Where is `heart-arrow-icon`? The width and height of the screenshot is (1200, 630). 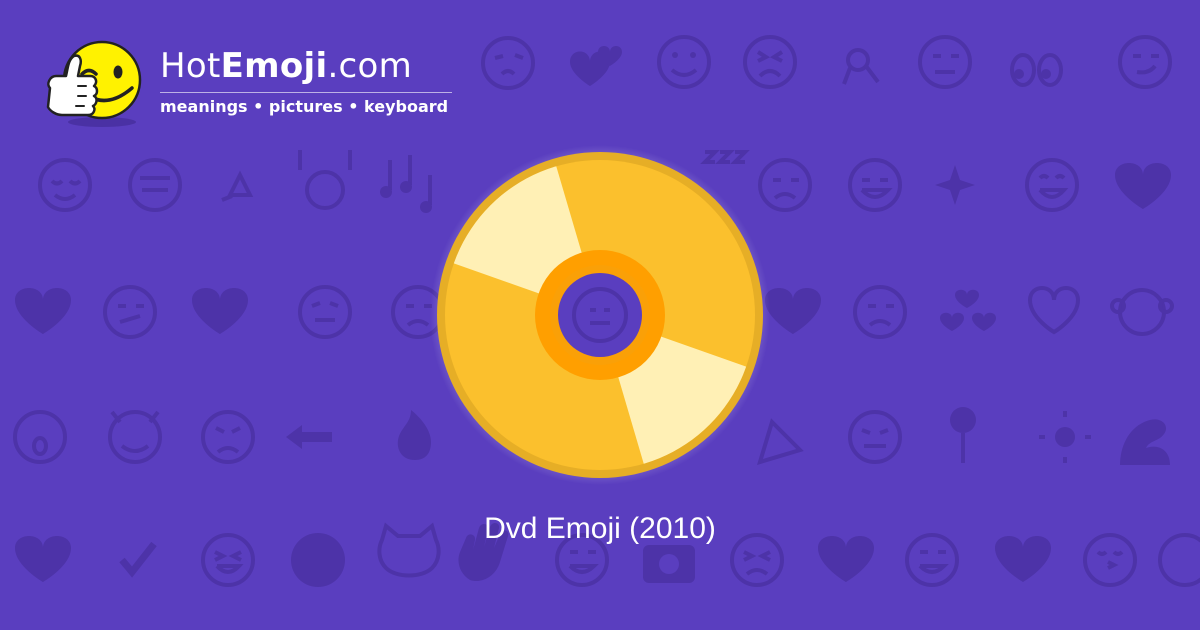
heart-arrow-icon is located at coordinates (793, 311).